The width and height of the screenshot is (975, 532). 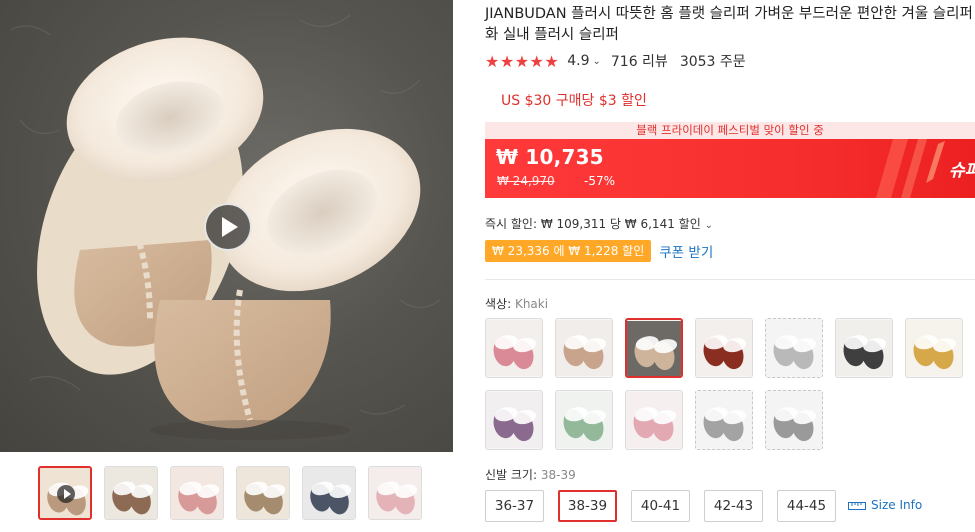 What do you see at coordinates (568, 251) in the screenshot?
I see `coupon-badge: ₩ 23,336 에 ₩ 1,228 할인` at bounding box center [568, 251].